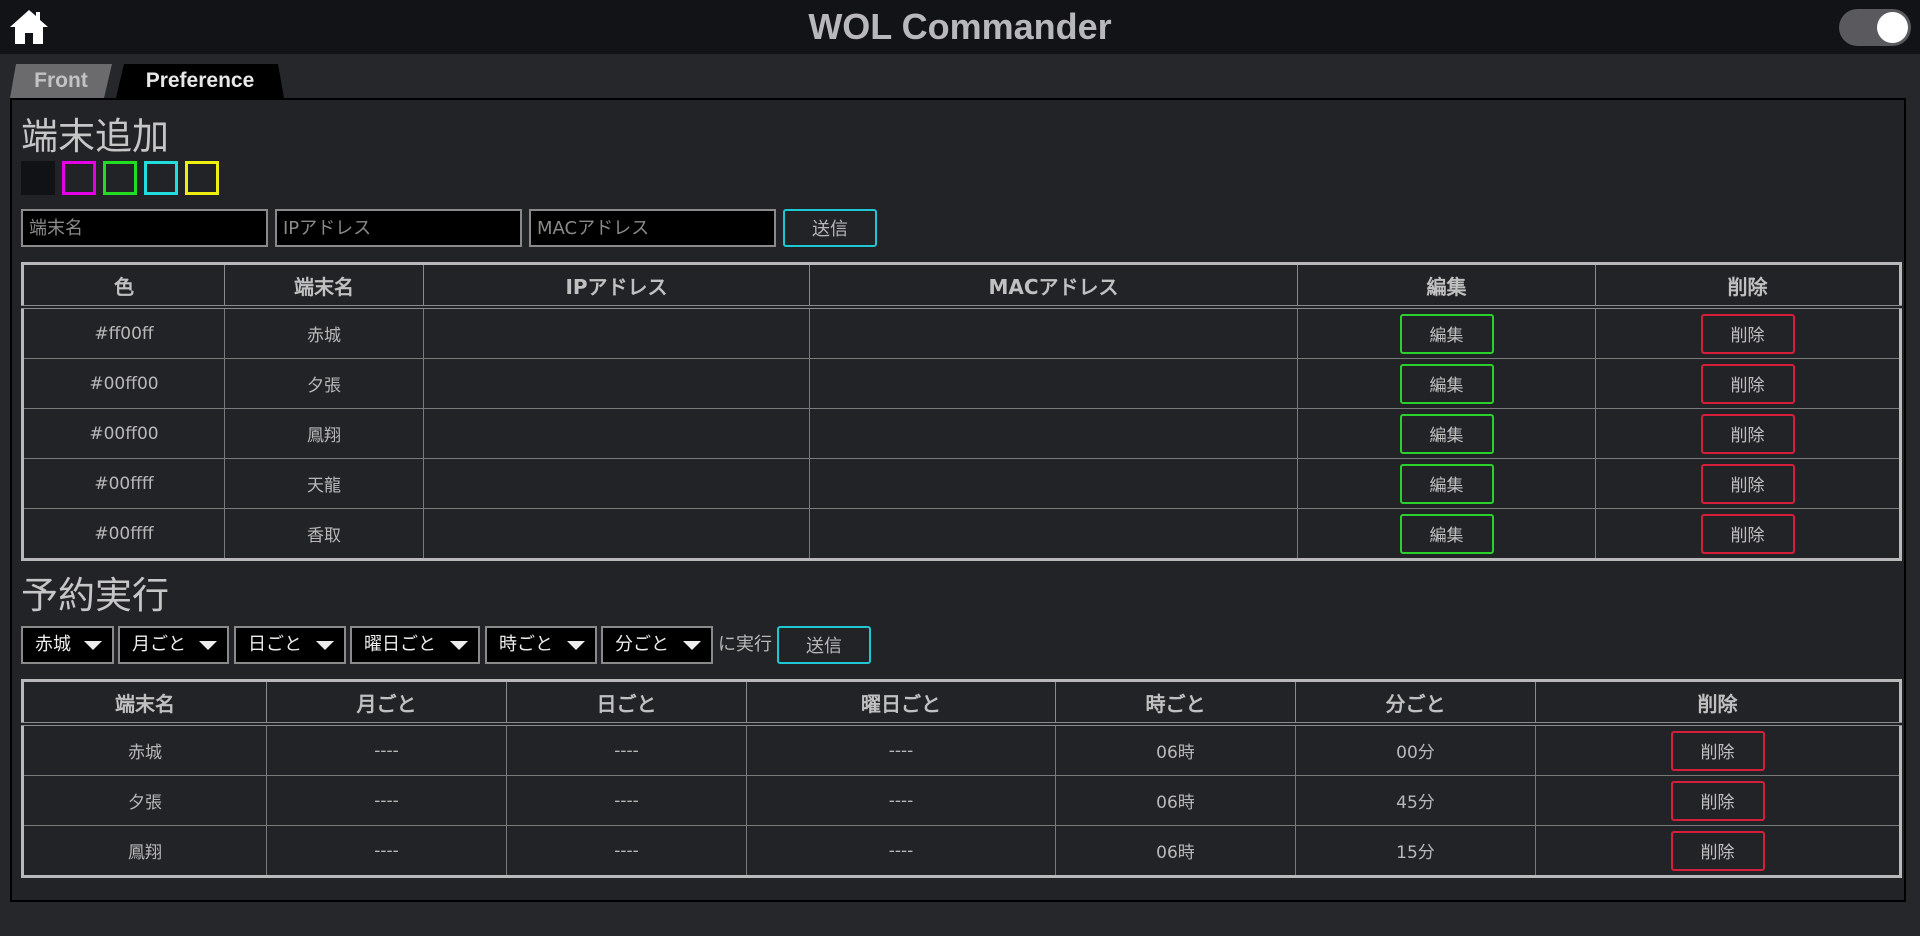  I want to click on color-swatch-yellow, so click(202, 178).